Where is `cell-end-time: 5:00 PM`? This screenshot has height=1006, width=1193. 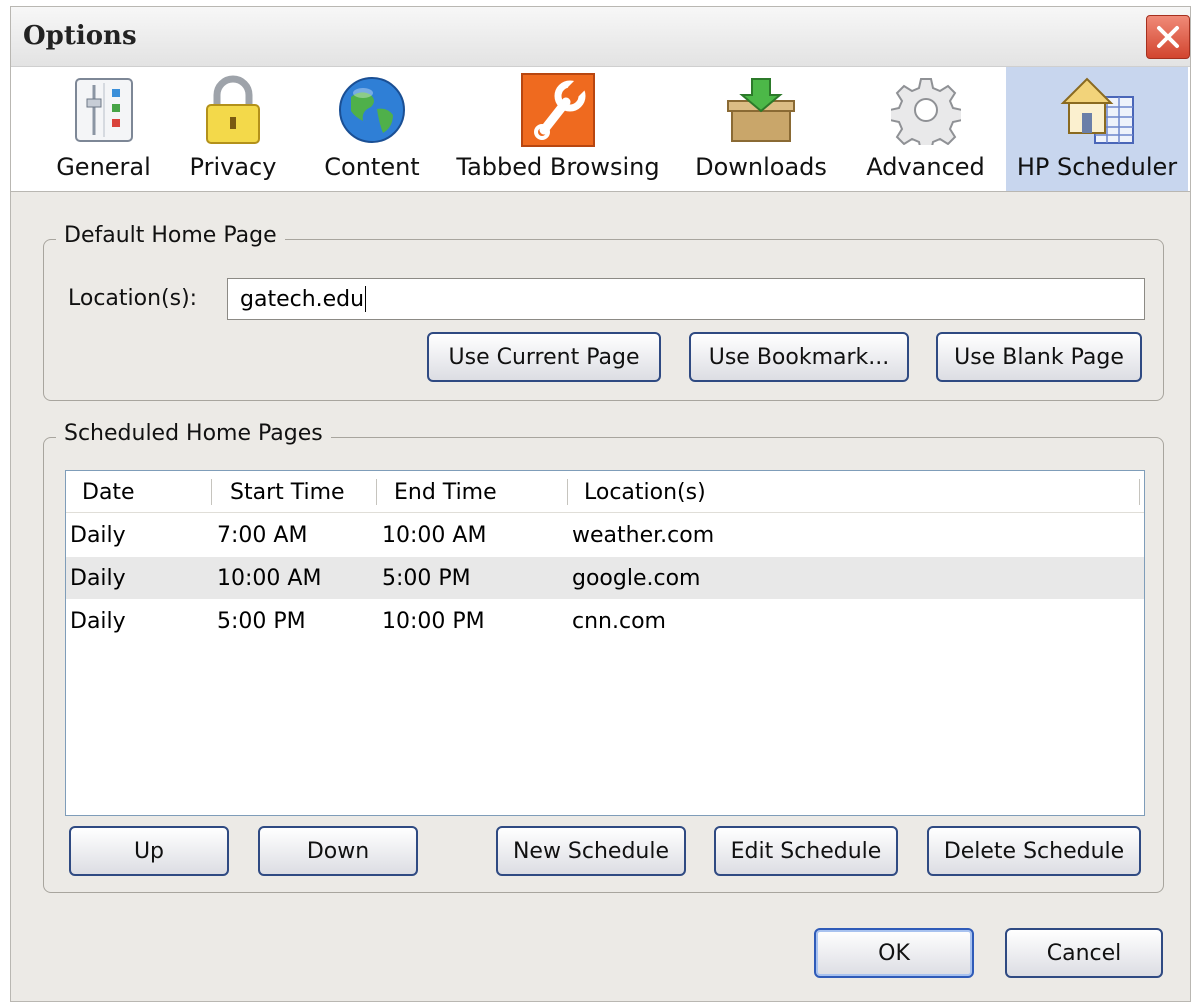
cell-end-time: 5:00 PM is located at coordinates (426, 578).